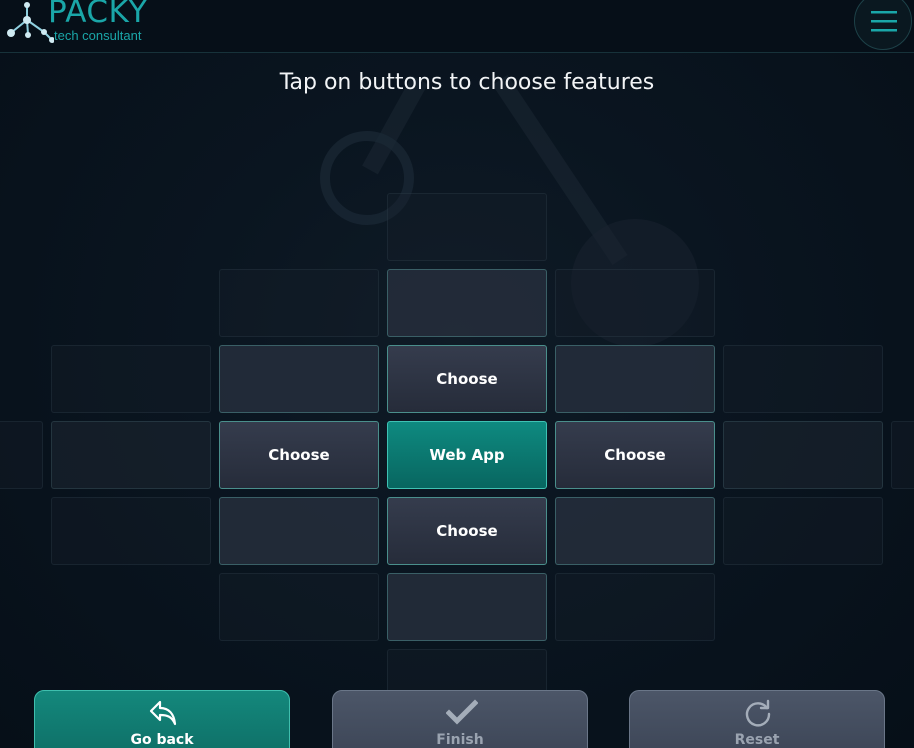 This screenshot has height=748, width=914. Describe the element at coordinates (162, 740) in the screenshot. I see `go-back-label: Go back` at that location.